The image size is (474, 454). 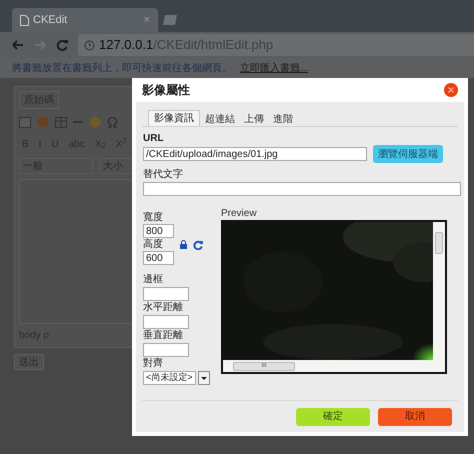 I want to click on bookmark-hint: 將書籤放置在書籤列上，即可快速前往各個網頁。, so click(x=122, y=69).